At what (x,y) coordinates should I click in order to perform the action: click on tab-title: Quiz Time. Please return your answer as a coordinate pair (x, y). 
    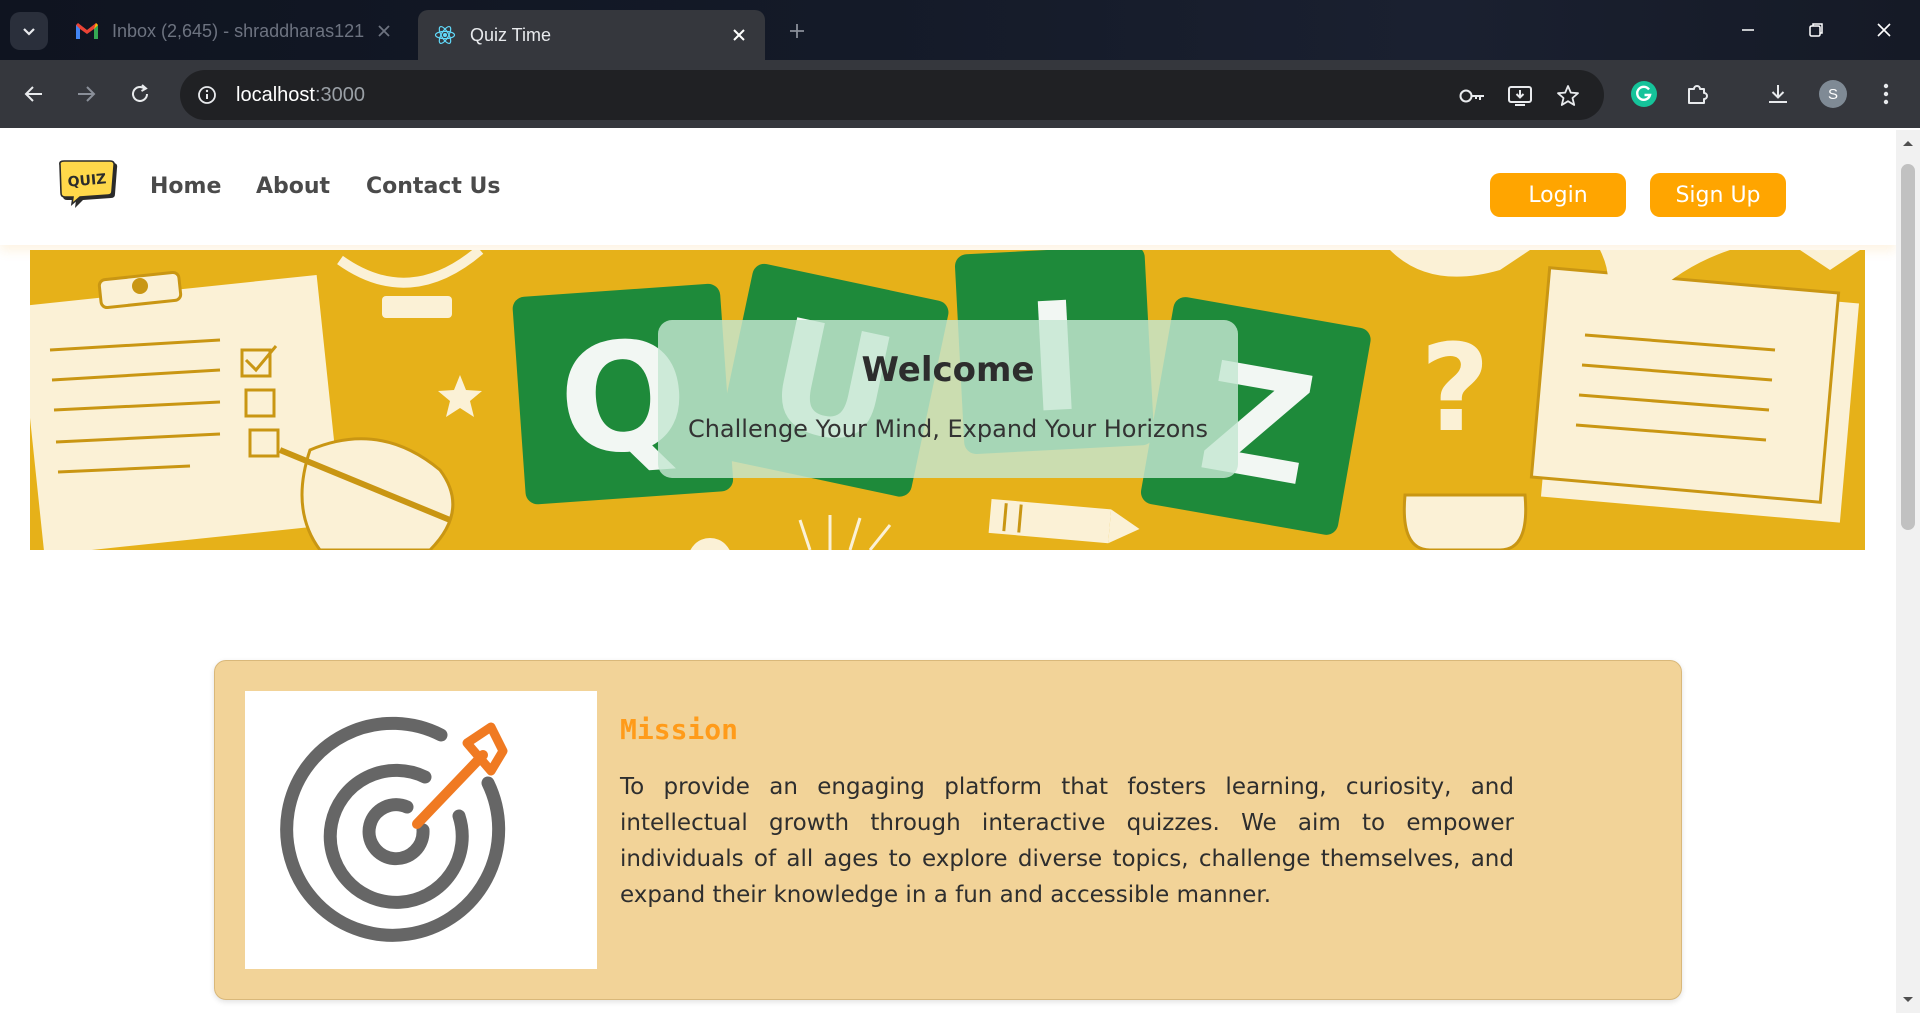
    Looking at the image, I should click on (511, 34).